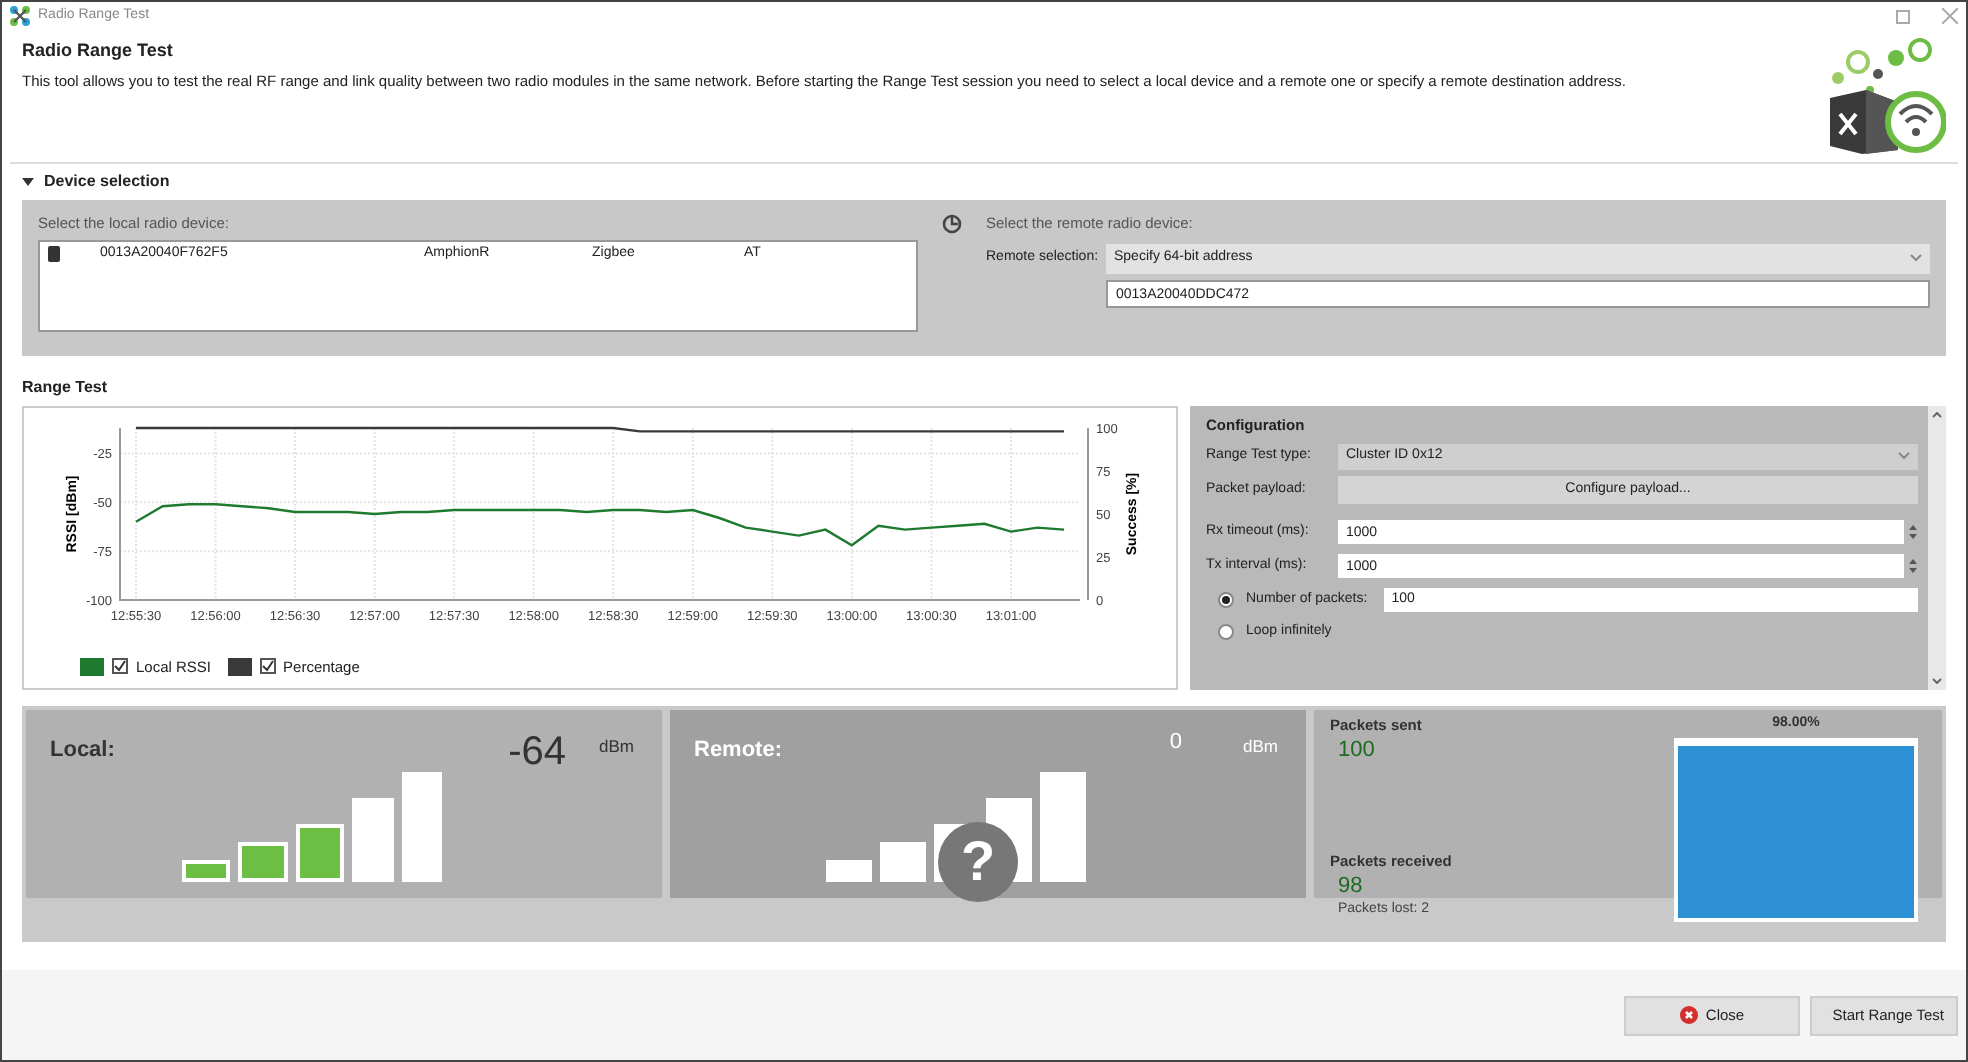  Describe the element at coordinates (1350, 886) in the screenshot. I see `stat-value: 98` at that location.